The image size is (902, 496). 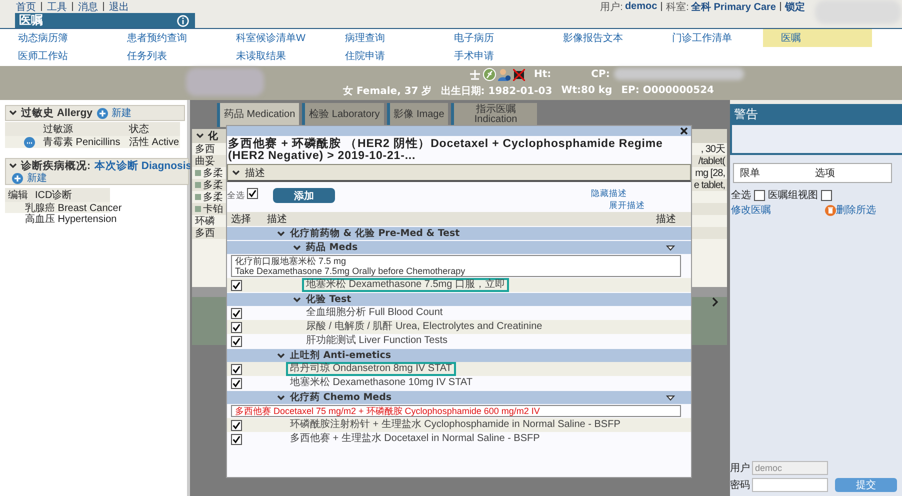 I want to click on tab: 影像 Image, so click(x=417, y=115).